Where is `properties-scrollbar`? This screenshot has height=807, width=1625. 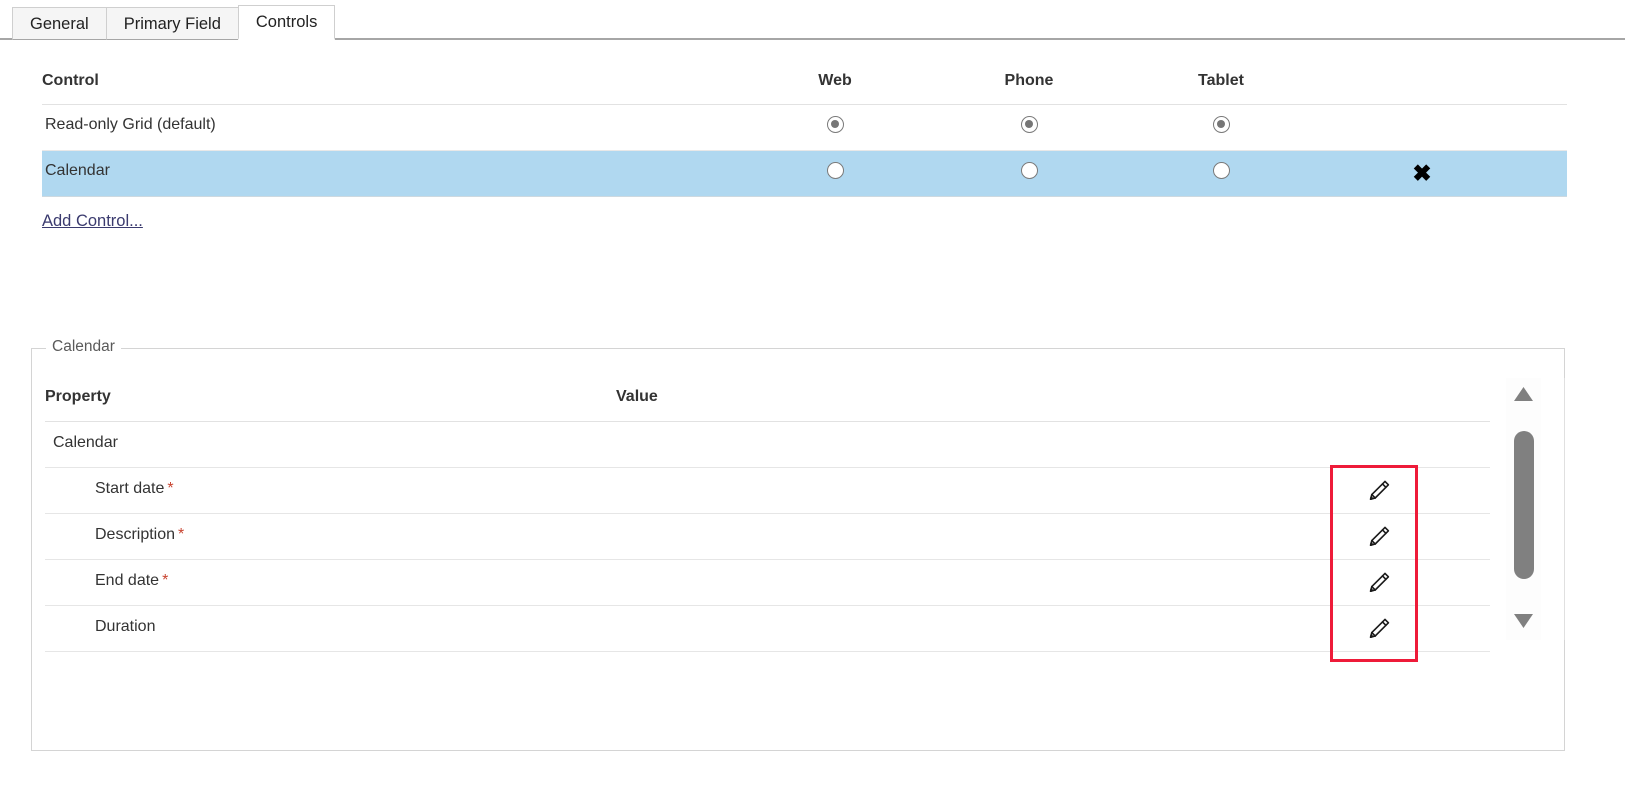
properties-scrollbar is located at coordinates (1523, 509).